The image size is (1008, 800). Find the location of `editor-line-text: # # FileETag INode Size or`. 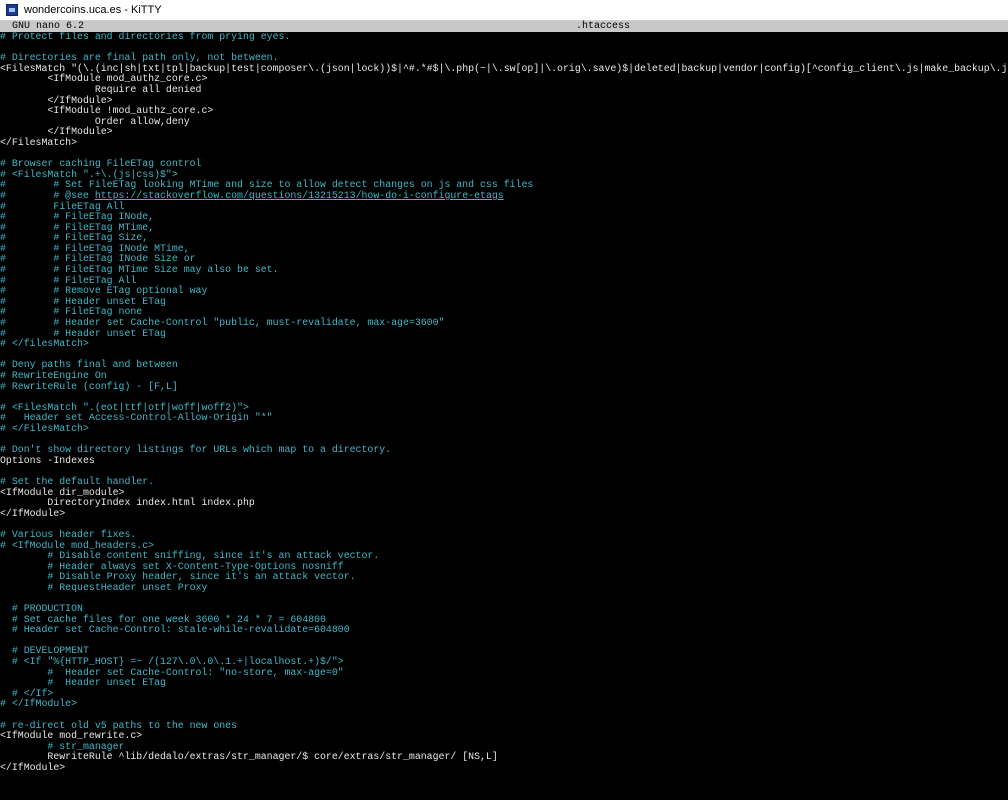

editor-line-text: # # FileETag INode Size or is located at coordinates (98, 259).